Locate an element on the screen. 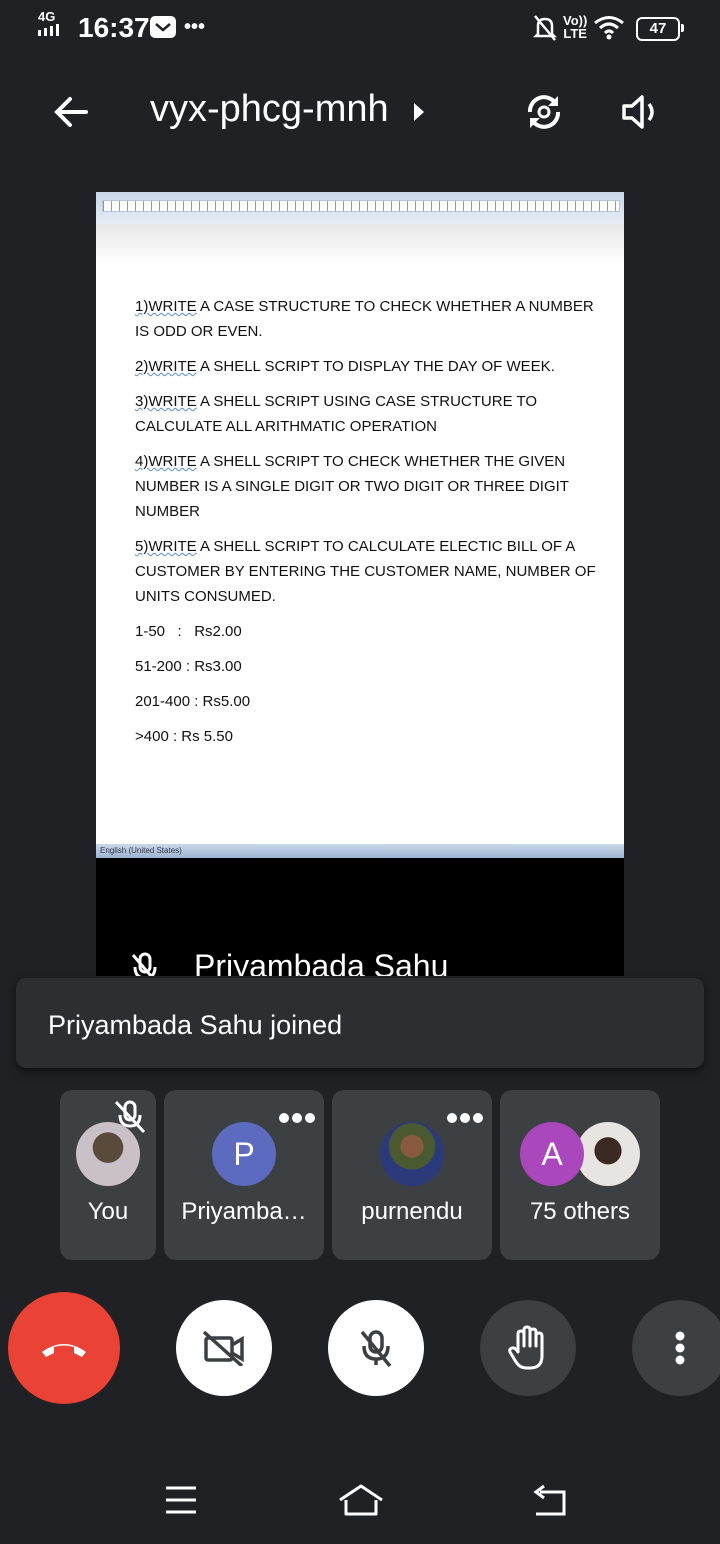 The image size is (720, 1544). mute-bell-icon is located at coordinates (545, 30).